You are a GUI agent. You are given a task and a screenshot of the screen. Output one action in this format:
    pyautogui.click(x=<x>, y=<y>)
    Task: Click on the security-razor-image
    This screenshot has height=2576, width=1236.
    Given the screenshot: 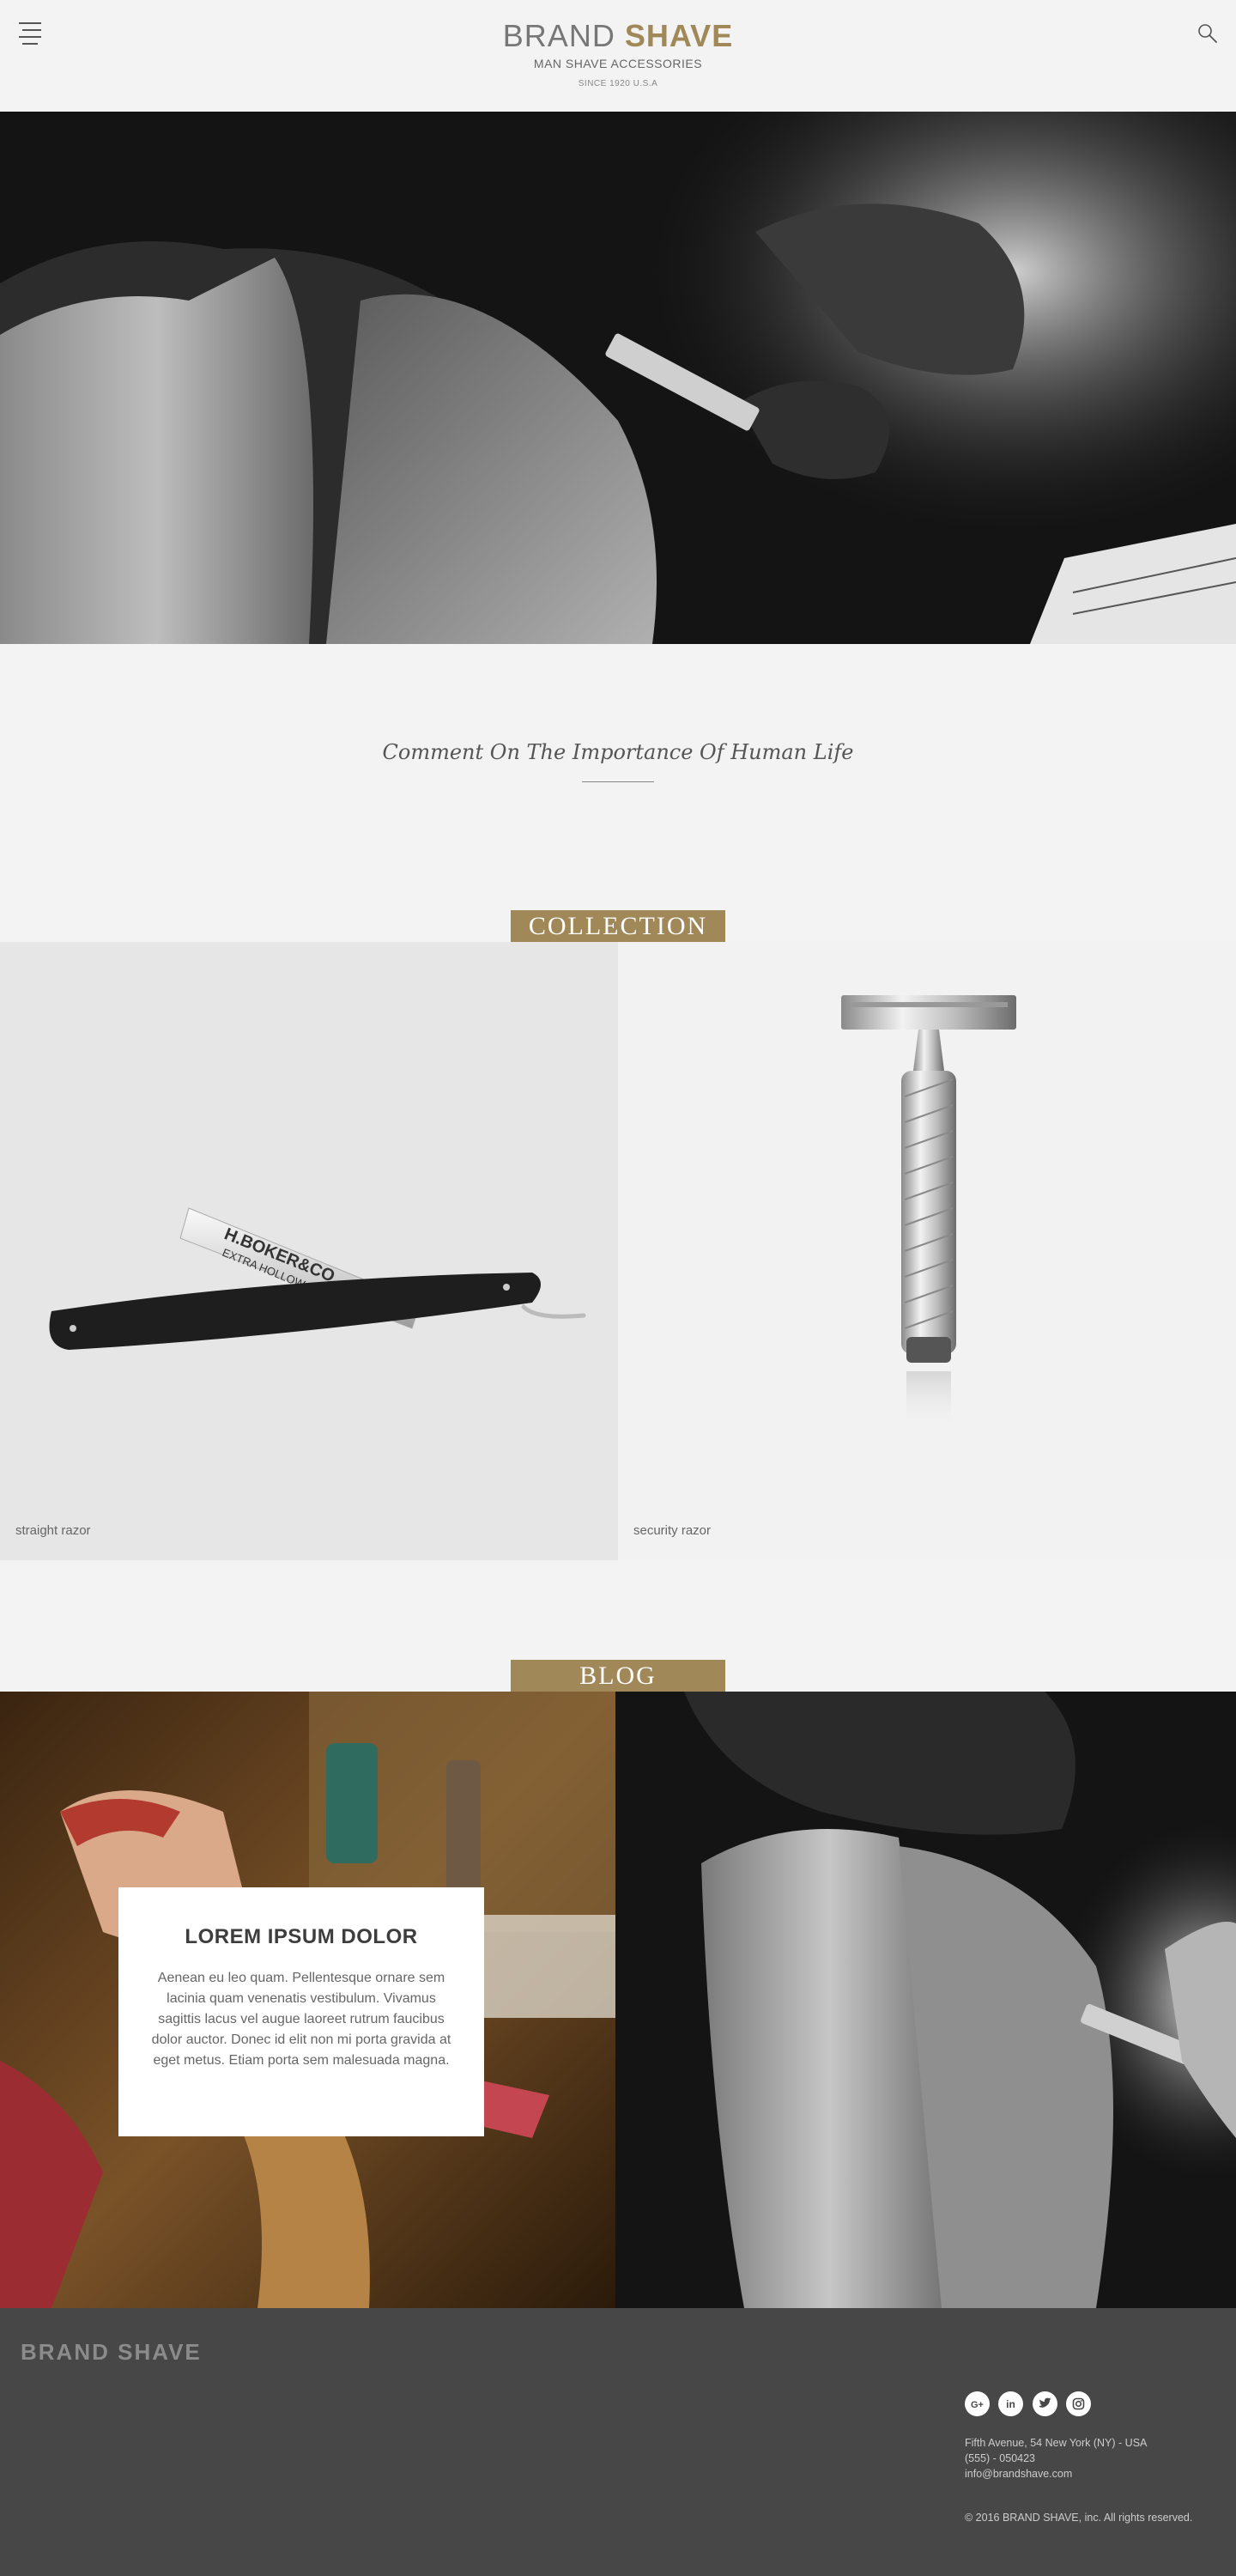 What is the action you would take?
    pyautogui.click(x=928, y=1213)
    